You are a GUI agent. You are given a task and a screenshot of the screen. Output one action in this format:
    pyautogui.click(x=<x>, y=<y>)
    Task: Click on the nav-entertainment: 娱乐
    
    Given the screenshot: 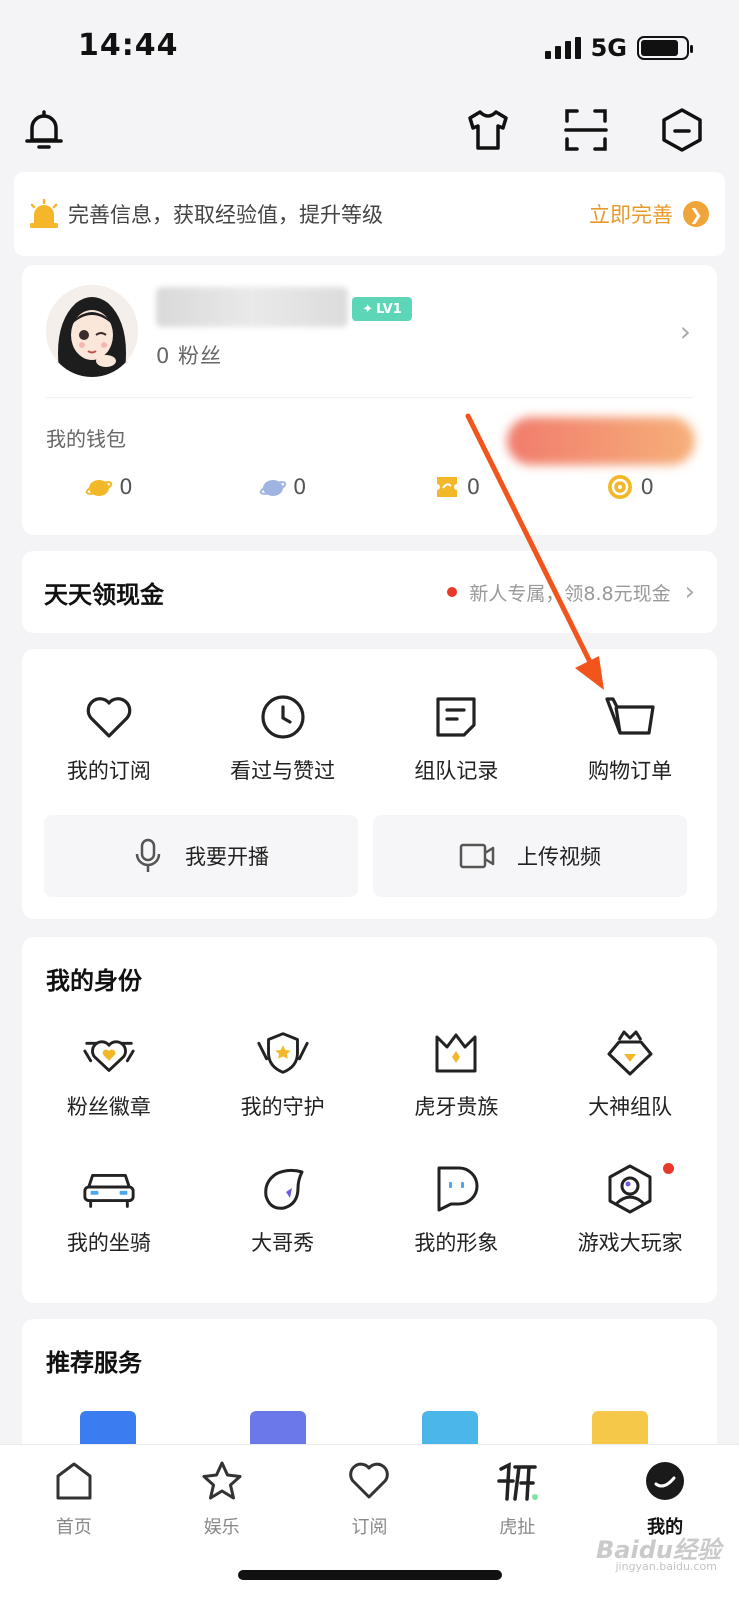 What is the action you would take?
    pyautogui.click(x=222, y=1499)
    